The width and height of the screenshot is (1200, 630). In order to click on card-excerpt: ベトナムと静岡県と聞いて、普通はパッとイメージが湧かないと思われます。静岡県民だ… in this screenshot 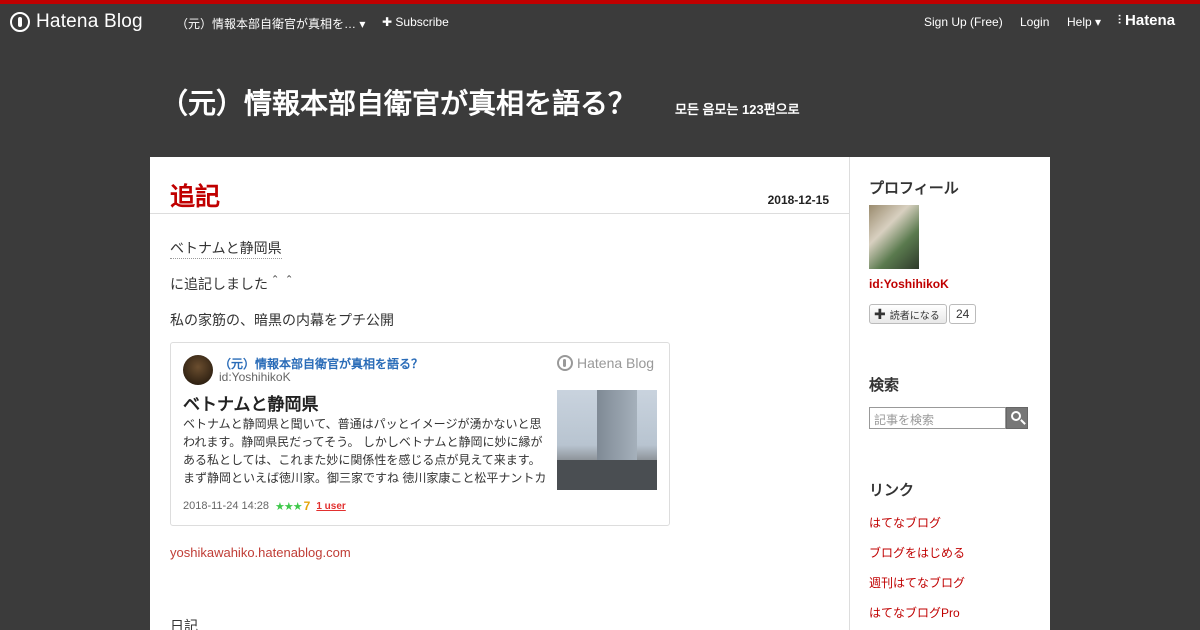, I will do `click(365, 451)`.